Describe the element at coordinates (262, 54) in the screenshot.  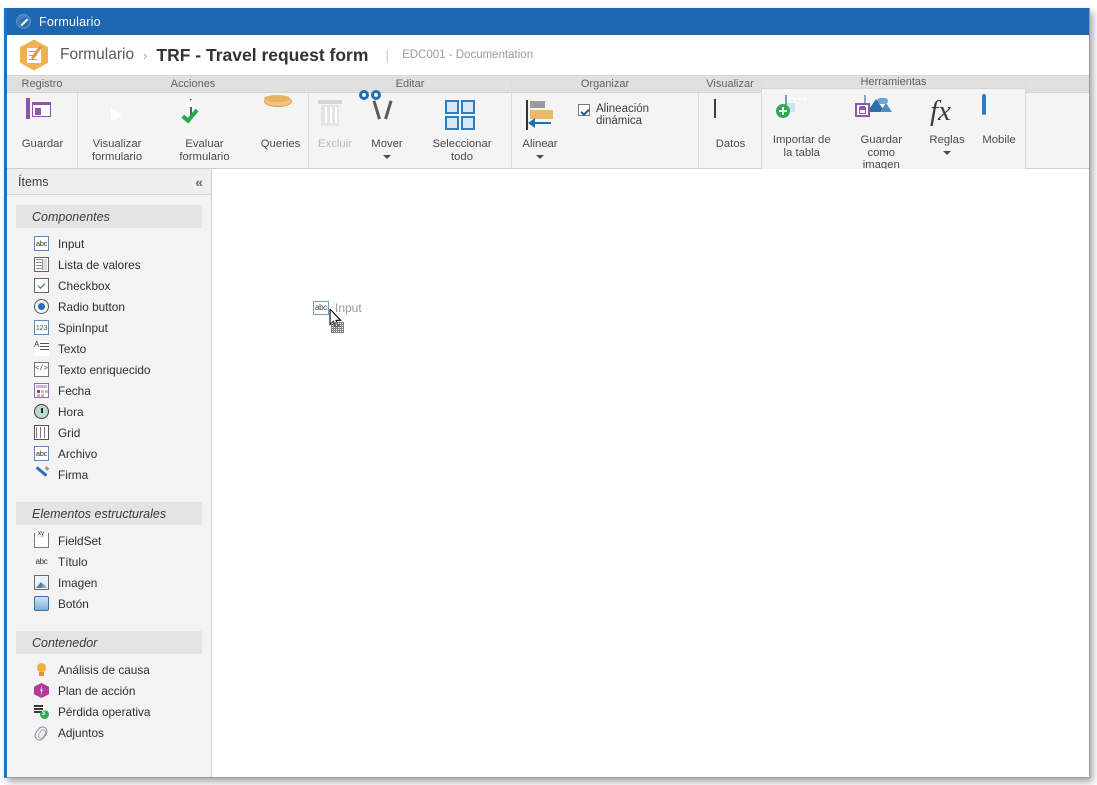
I see `page-title: TRF - Travel request form` at that location.